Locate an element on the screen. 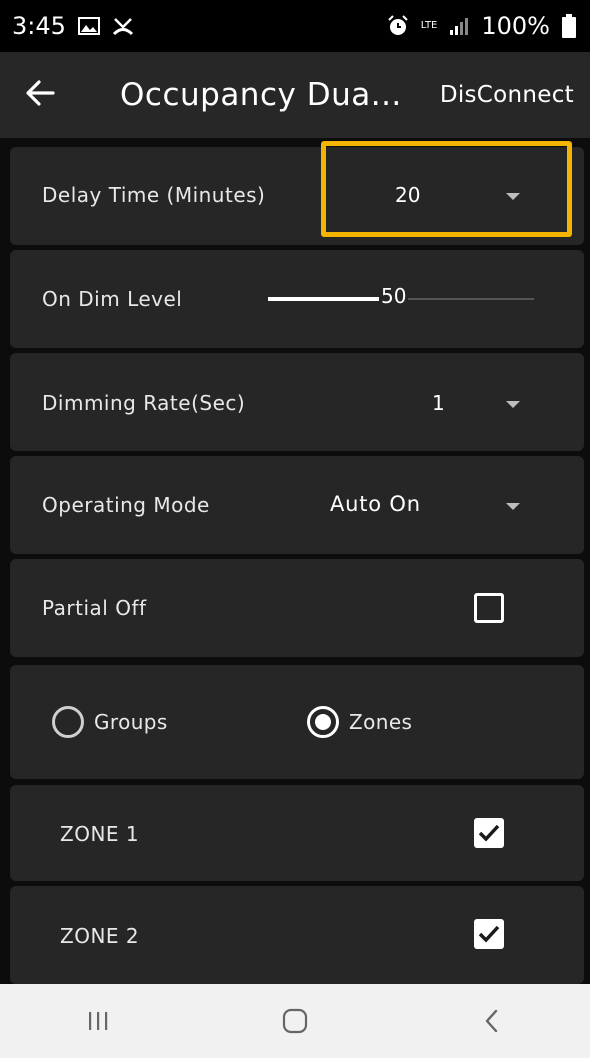 The image size is (590, 1058). operating-mode-row: Operating Mode Auto On is located at coordinates (297, 505).